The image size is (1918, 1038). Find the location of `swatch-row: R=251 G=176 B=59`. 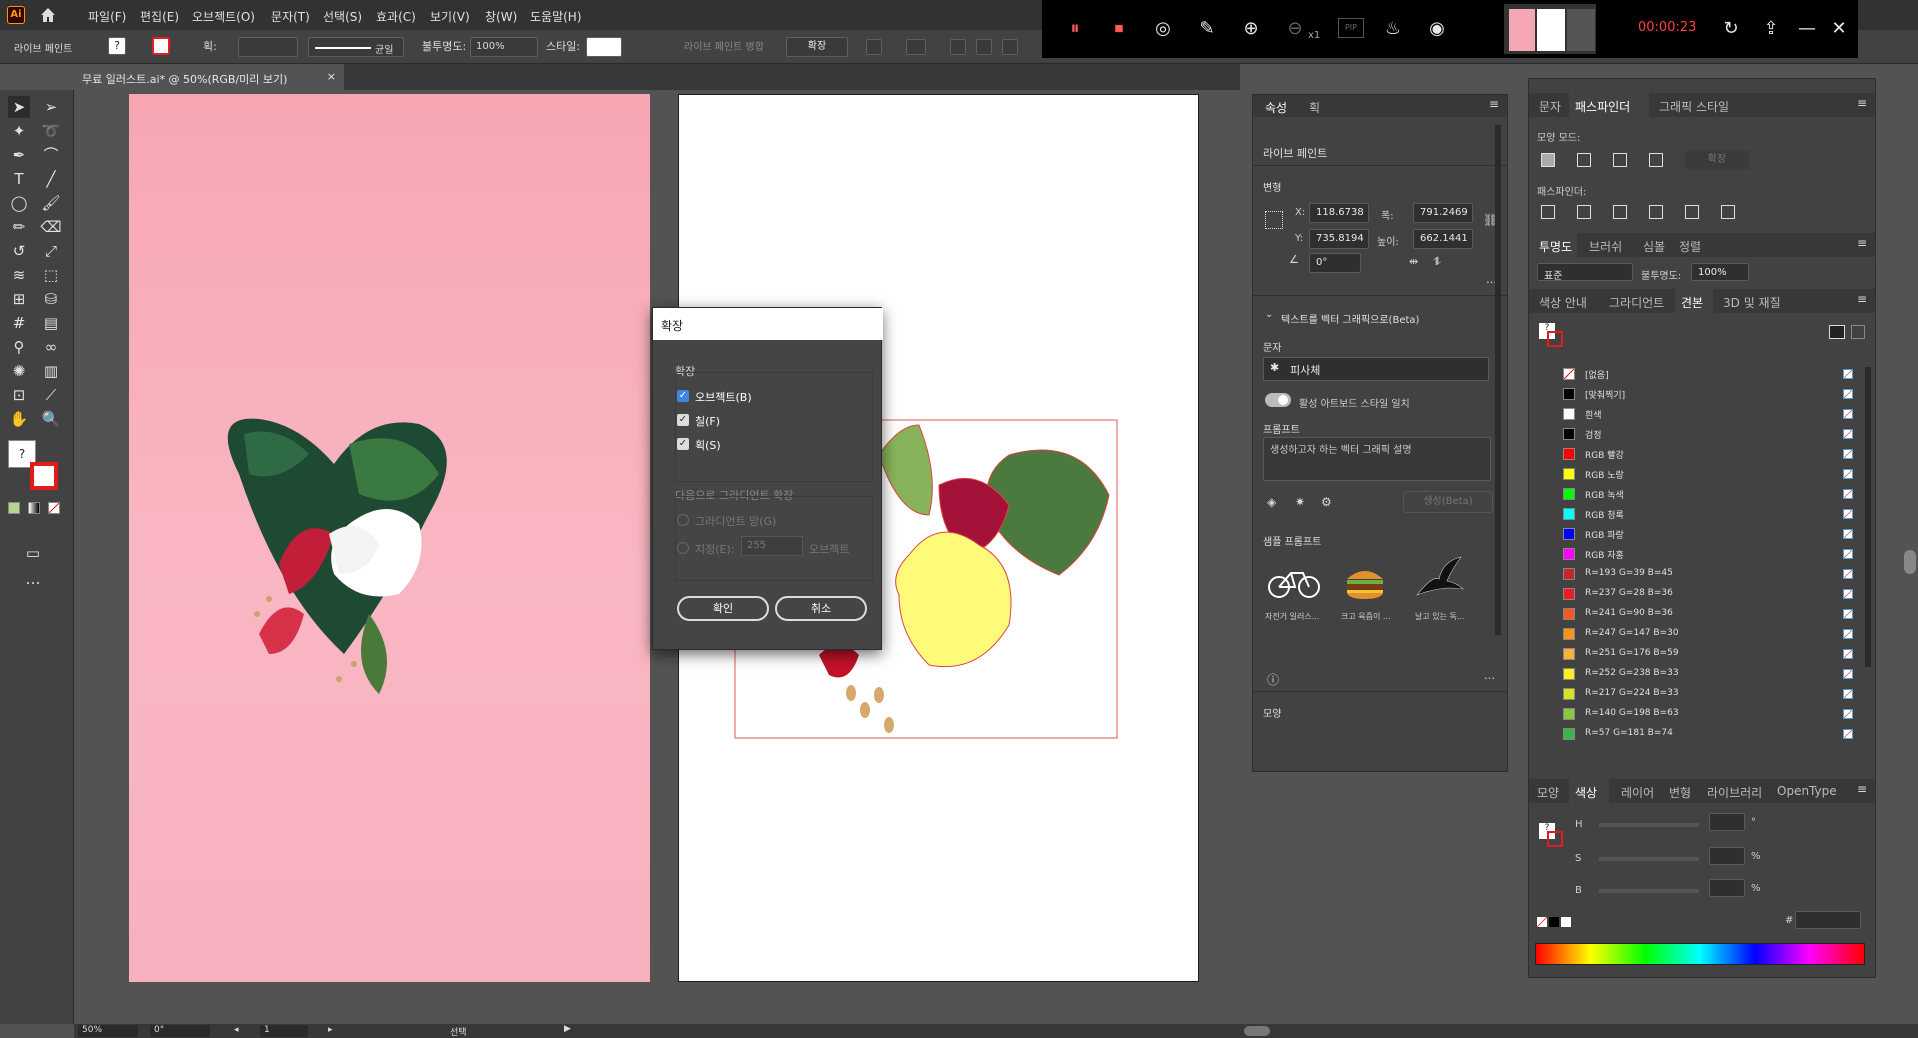

swatch-row: R=251 G=176 B=59 is located at coordinates (1696, 654).